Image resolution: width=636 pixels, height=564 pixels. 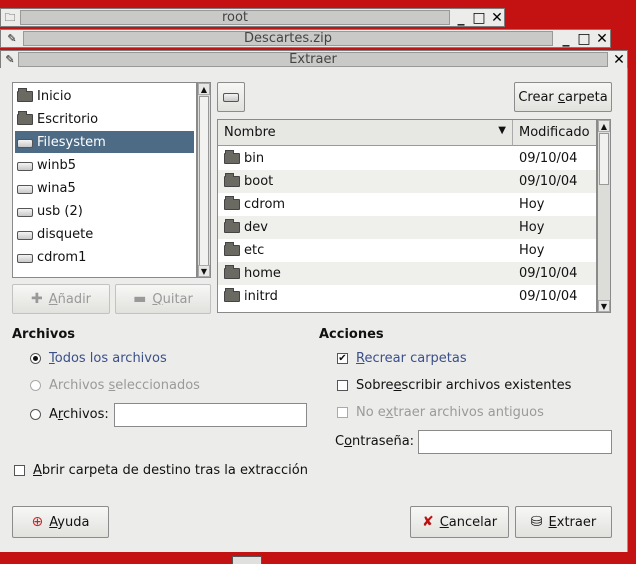 What do you see at coordinates (65, 234) in the screenshot?
I see `places-item-label: disquete` at bounding box center [65, 234].